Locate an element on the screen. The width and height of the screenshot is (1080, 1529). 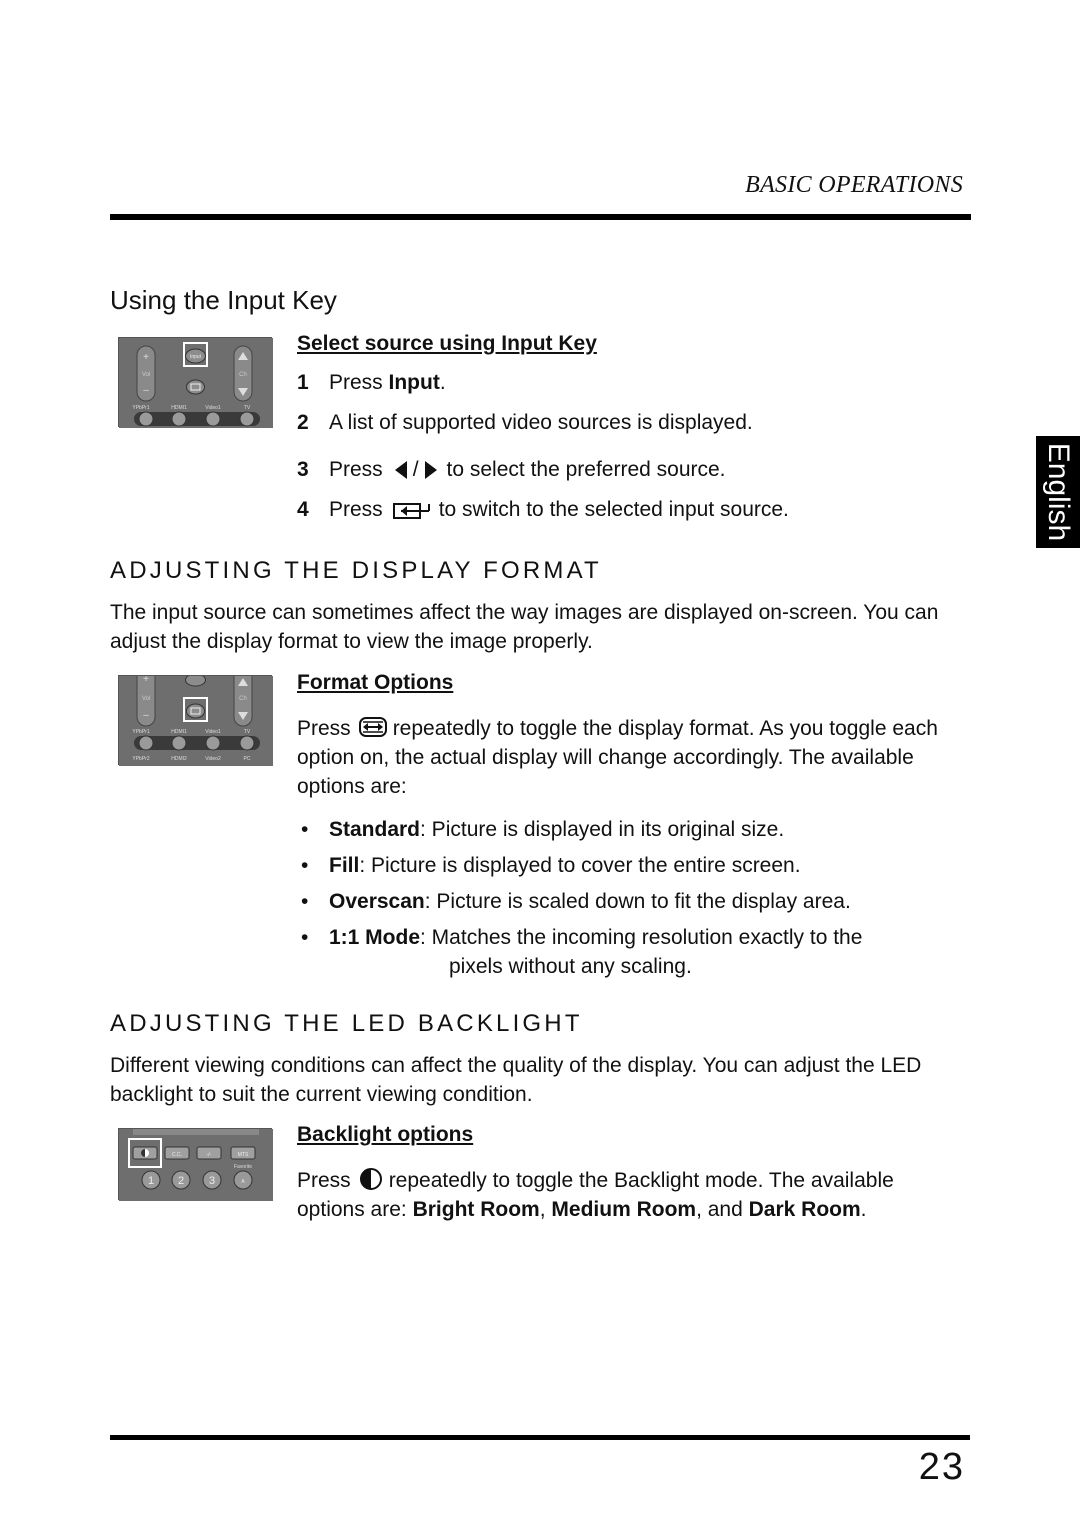
svg-text: HDMI2 is located at coordinates (179, 759).